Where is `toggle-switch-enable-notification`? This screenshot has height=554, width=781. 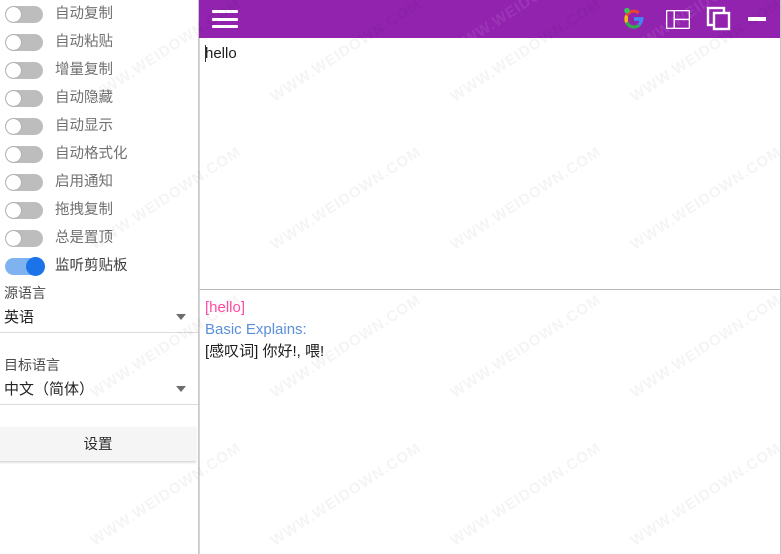
toggle-switch-enable-notification is located at coordinates (24, 182).